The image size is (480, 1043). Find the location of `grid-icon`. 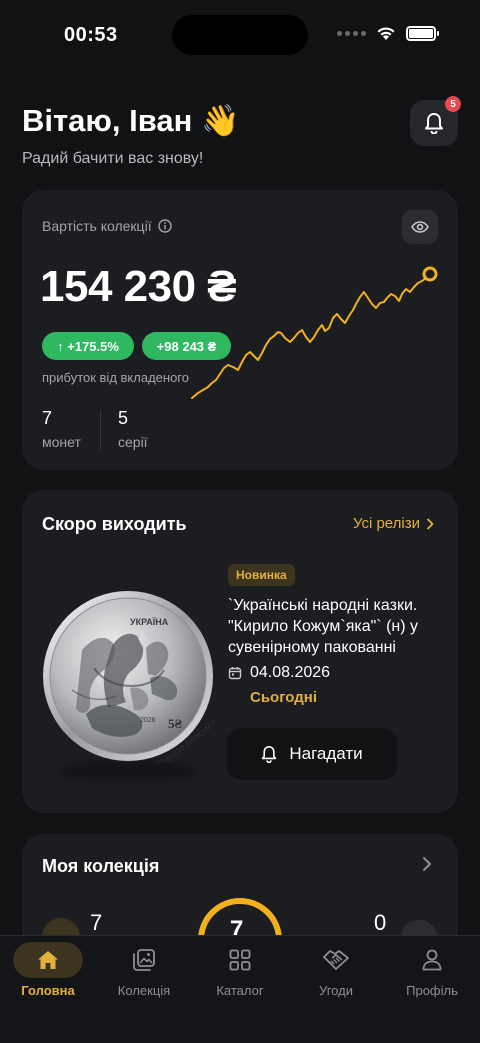

grid-icon is located at coordinates (240, 960).